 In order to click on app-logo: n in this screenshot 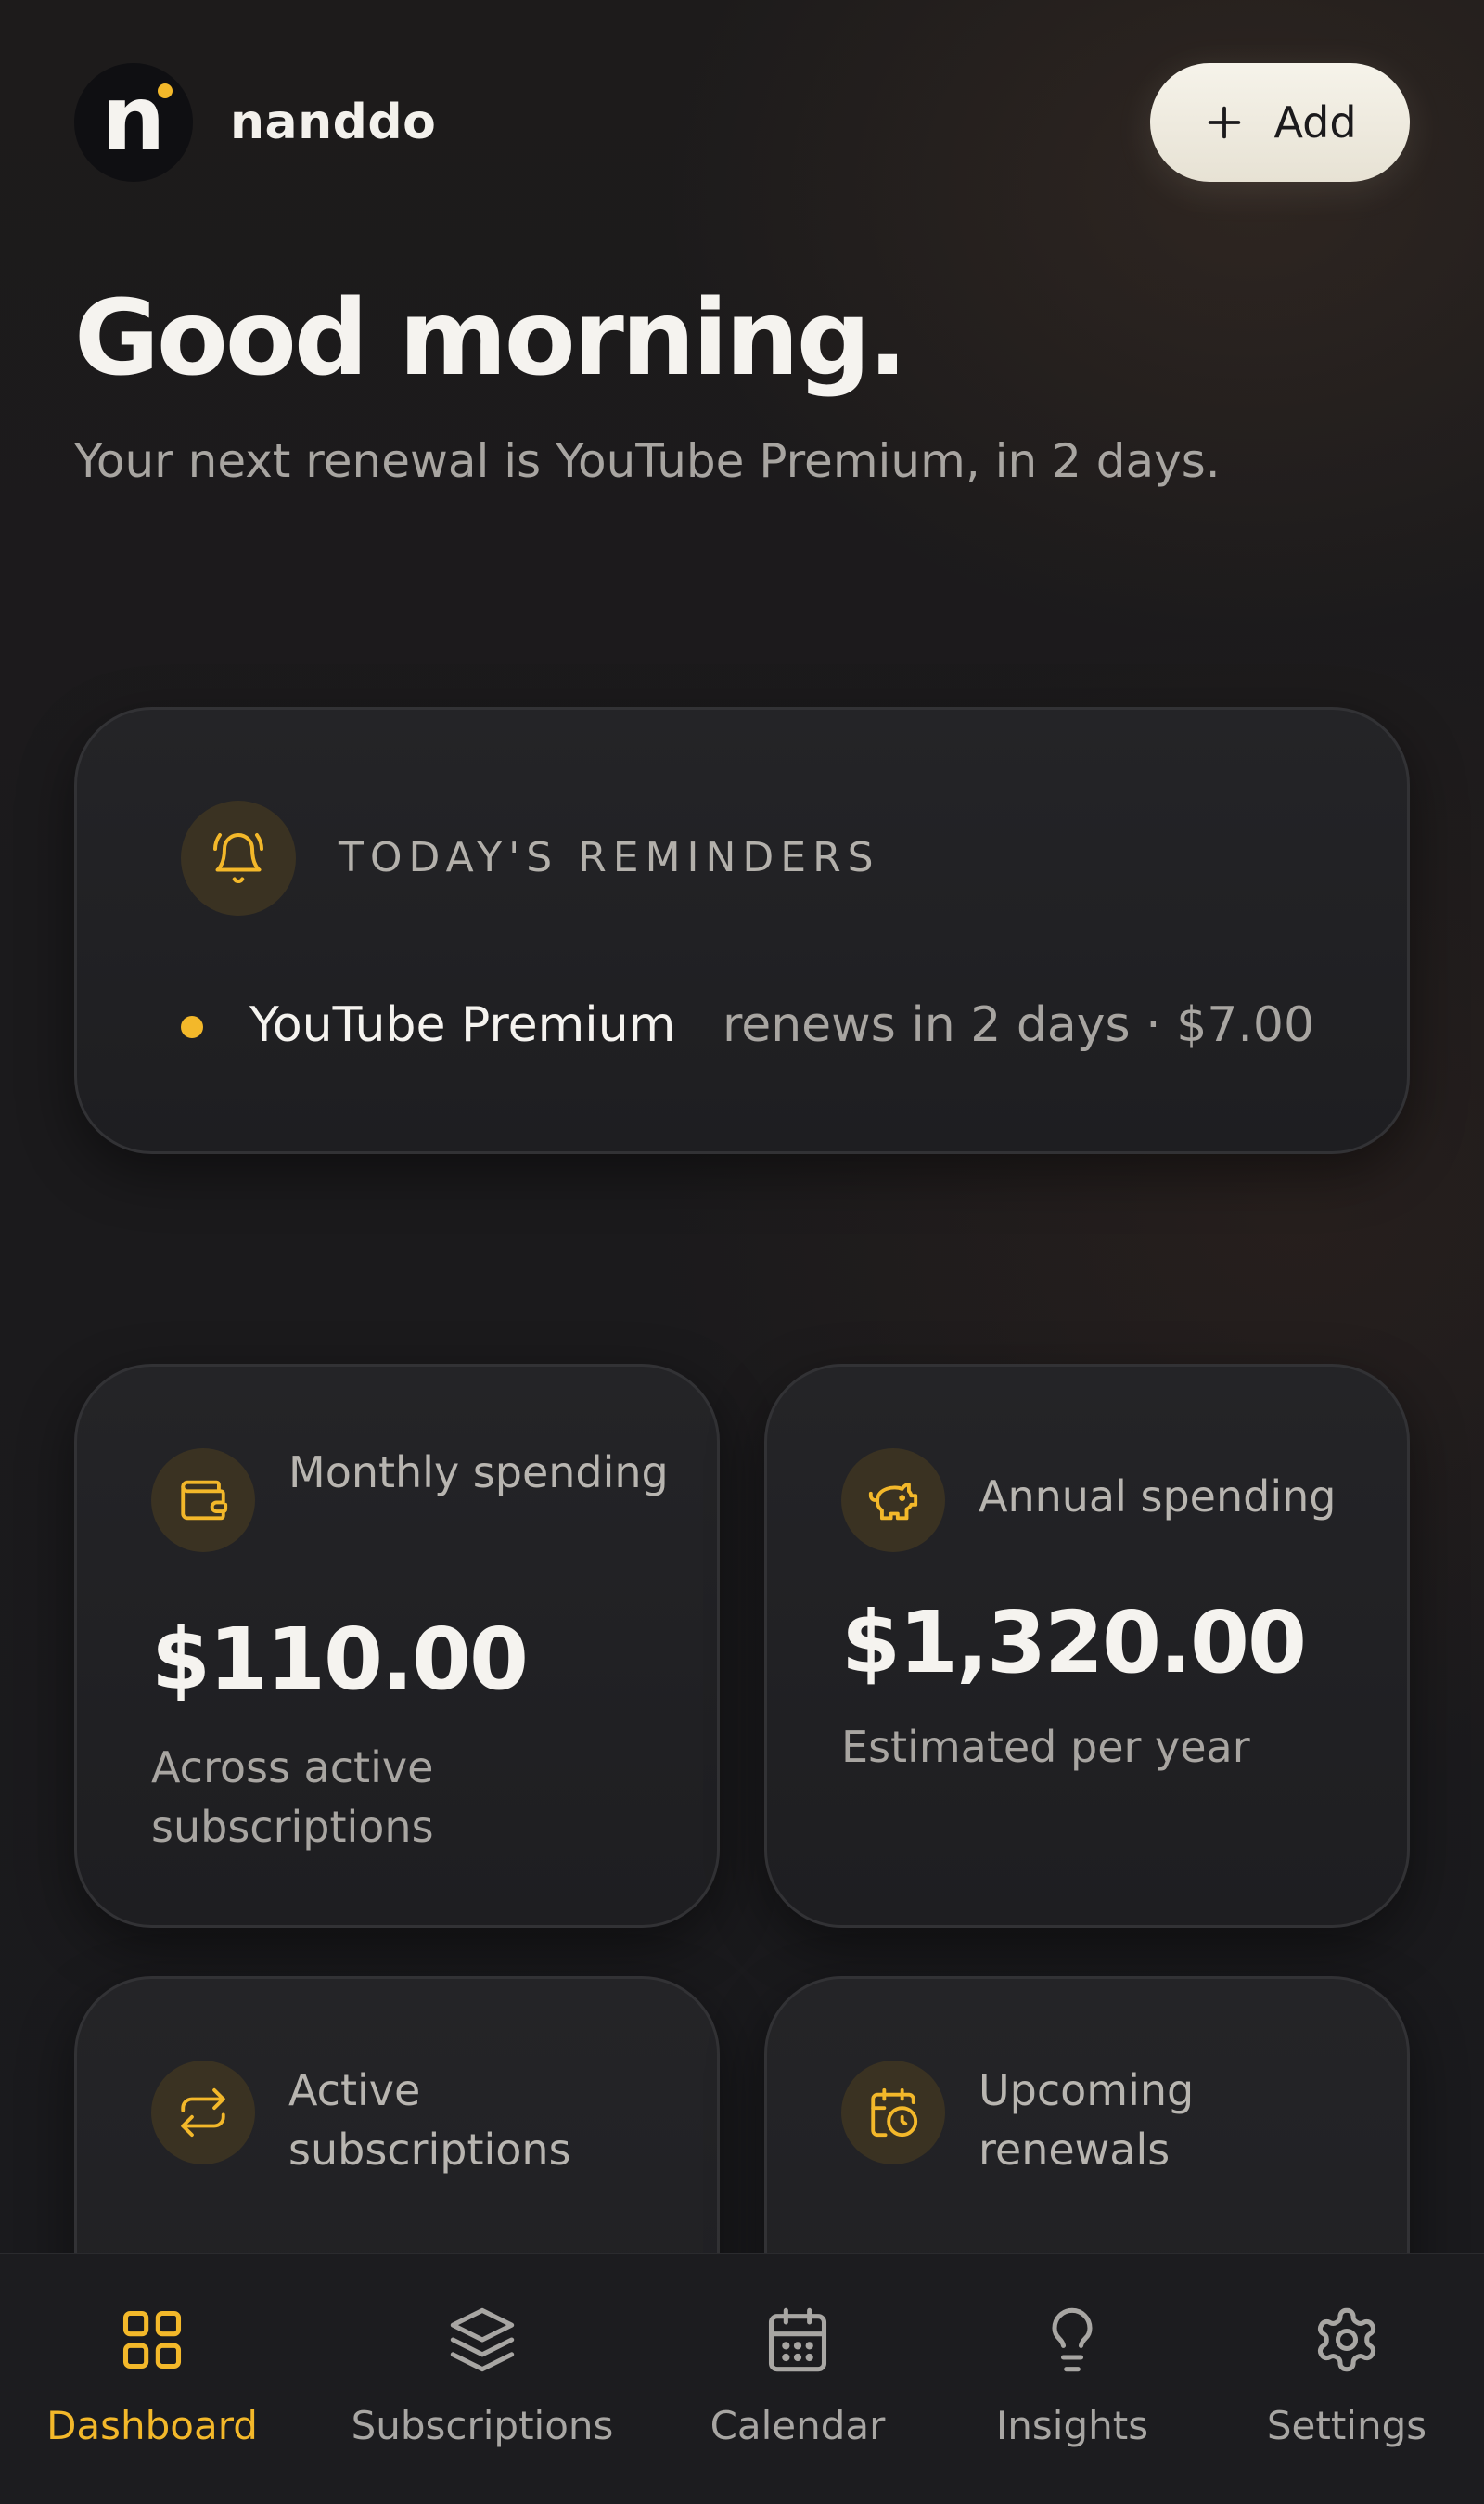, I will do `click(133, 123)`.